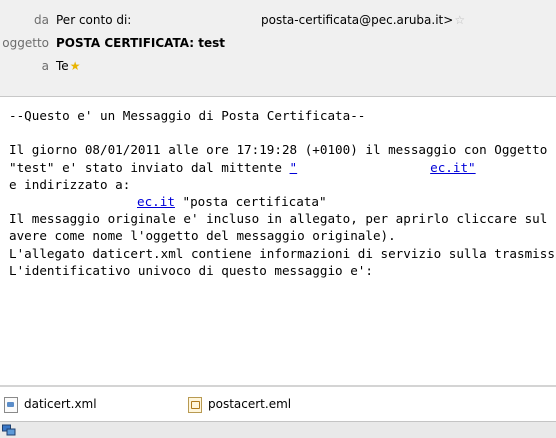 This screenshot has width=556, height=438. I want to click on contact-star-icon: ★, so click(75, 66).